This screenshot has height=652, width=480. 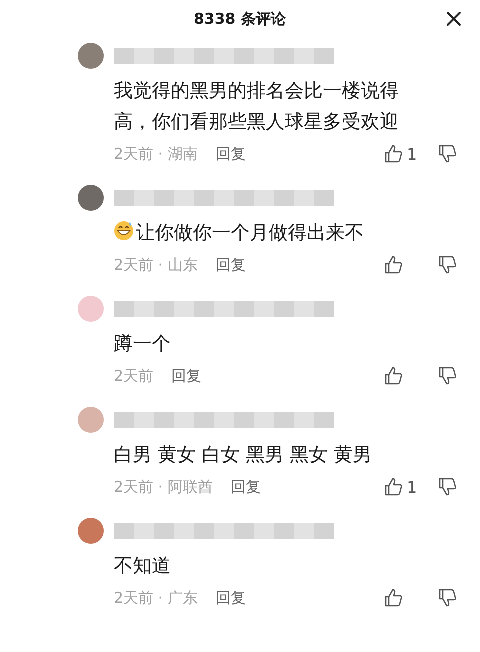 What do you see at coordinates (142, 344) in the screenshot?
I see `comment-text: 蹲一个` at bounding box center [142, 344].